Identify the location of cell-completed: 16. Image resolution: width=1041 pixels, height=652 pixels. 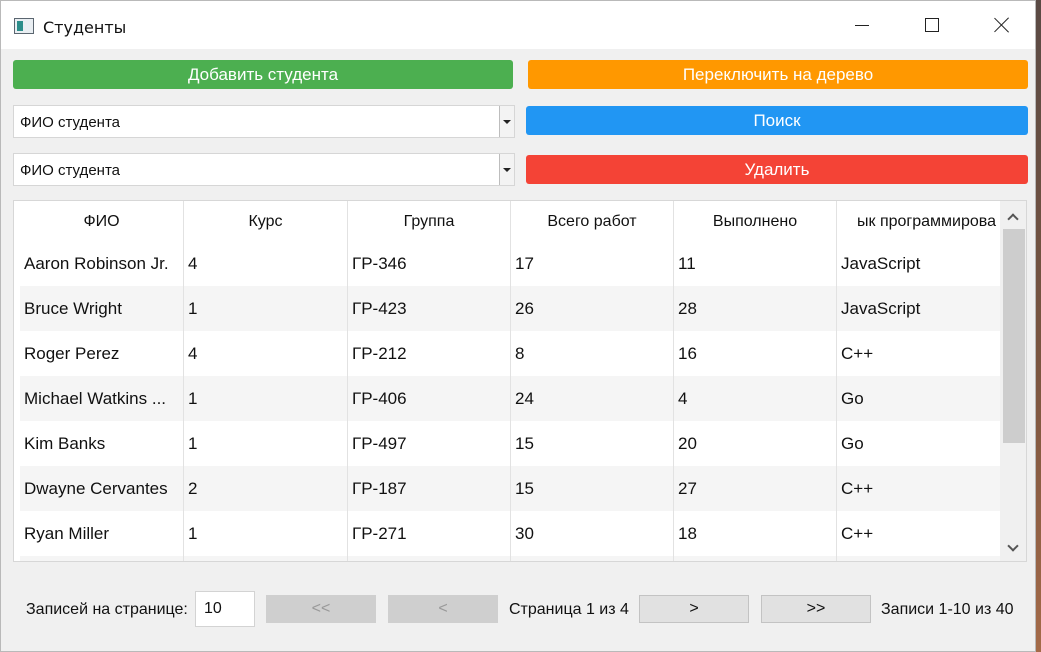
(755, 353).